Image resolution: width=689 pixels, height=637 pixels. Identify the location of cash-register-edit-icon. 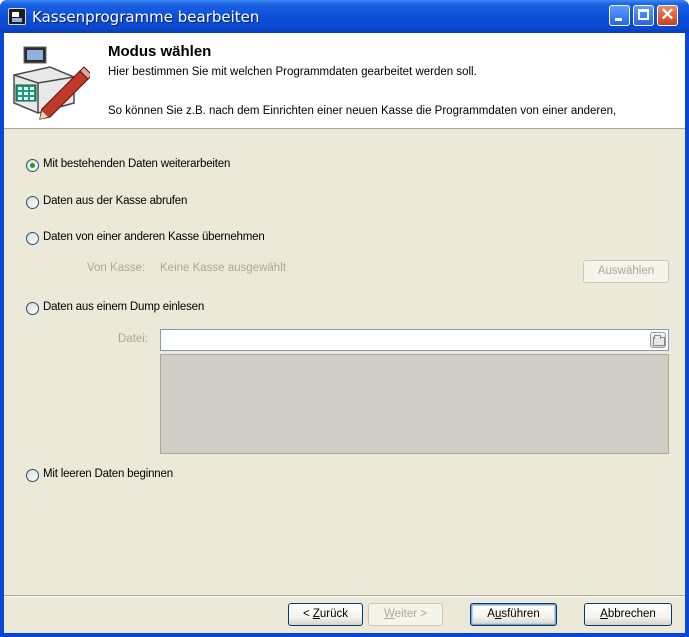
(51, 83).